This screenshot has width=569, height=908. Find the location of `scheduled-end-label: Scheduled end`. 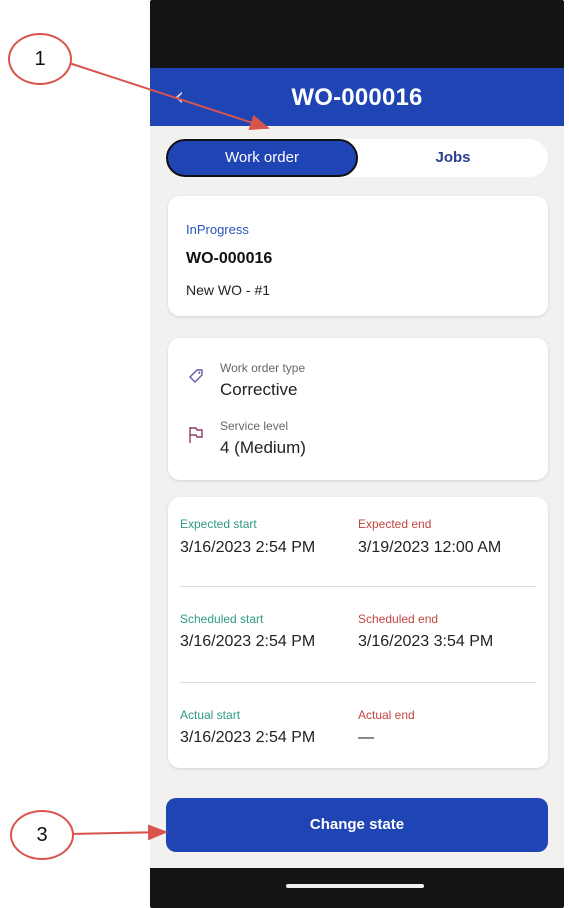

scheduled-end-label: Scheduled end is located at coordinates (398, 619).